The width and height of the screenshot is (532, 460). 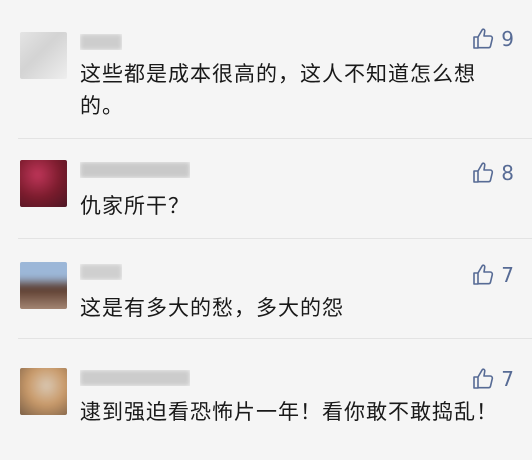 I want to click on comment-text: 这是有多大的愁，多大的怨, so click(x=212, y=308).